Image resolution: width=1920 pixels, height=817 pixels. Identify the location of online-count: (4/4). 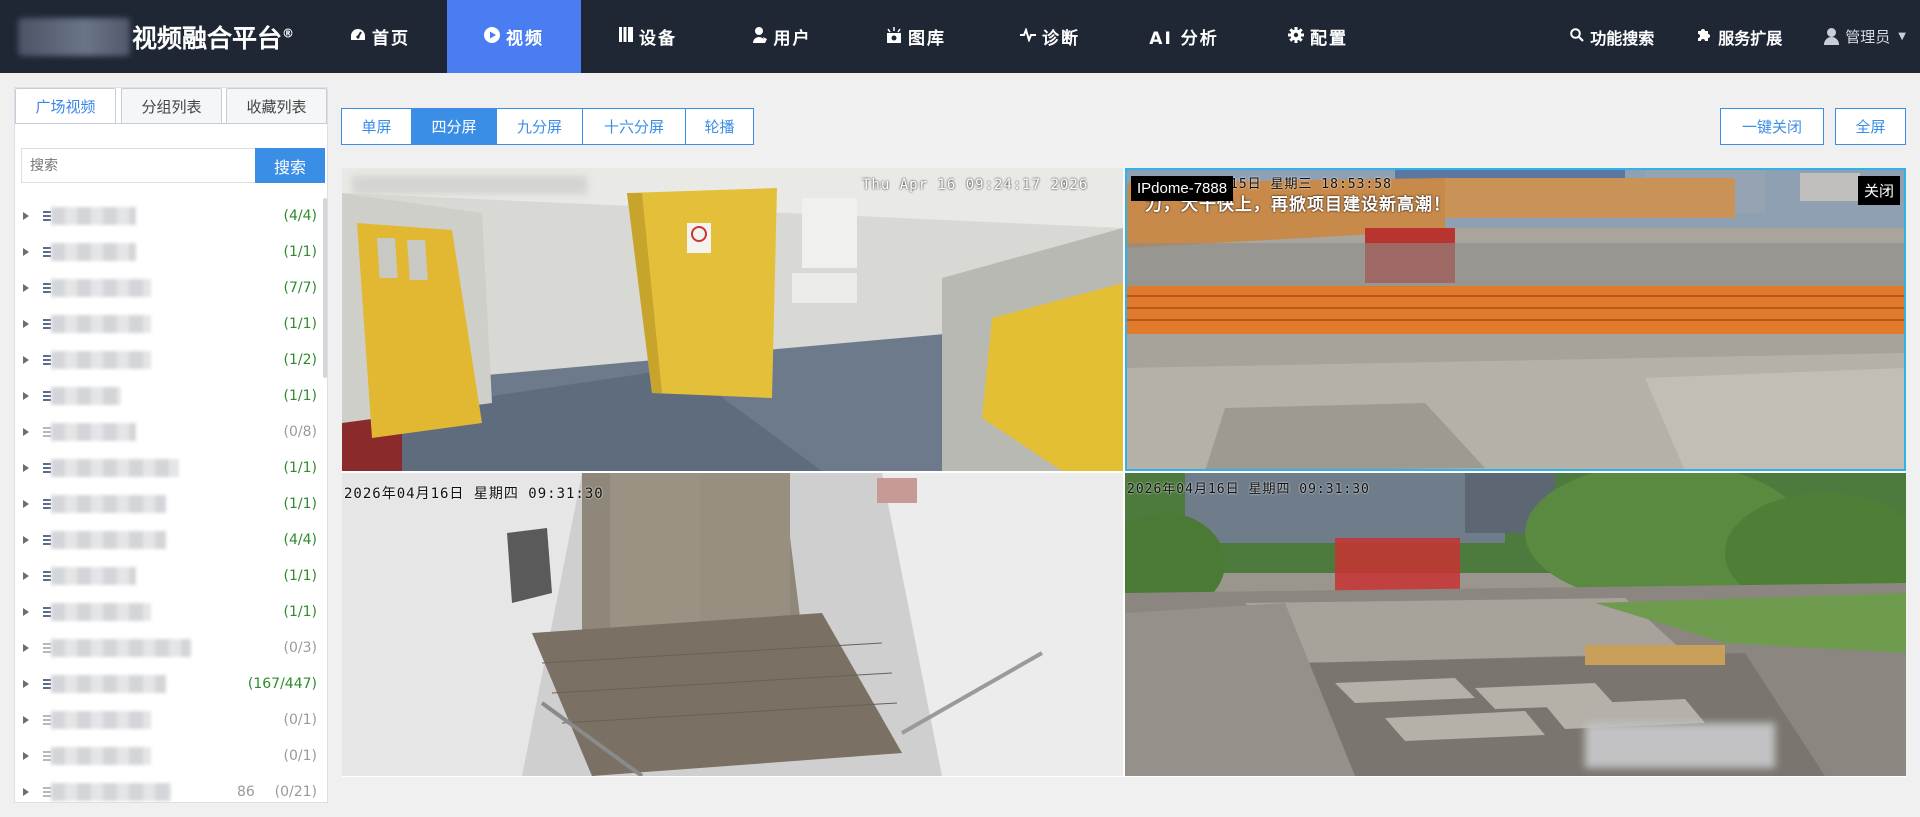
(300, 216).